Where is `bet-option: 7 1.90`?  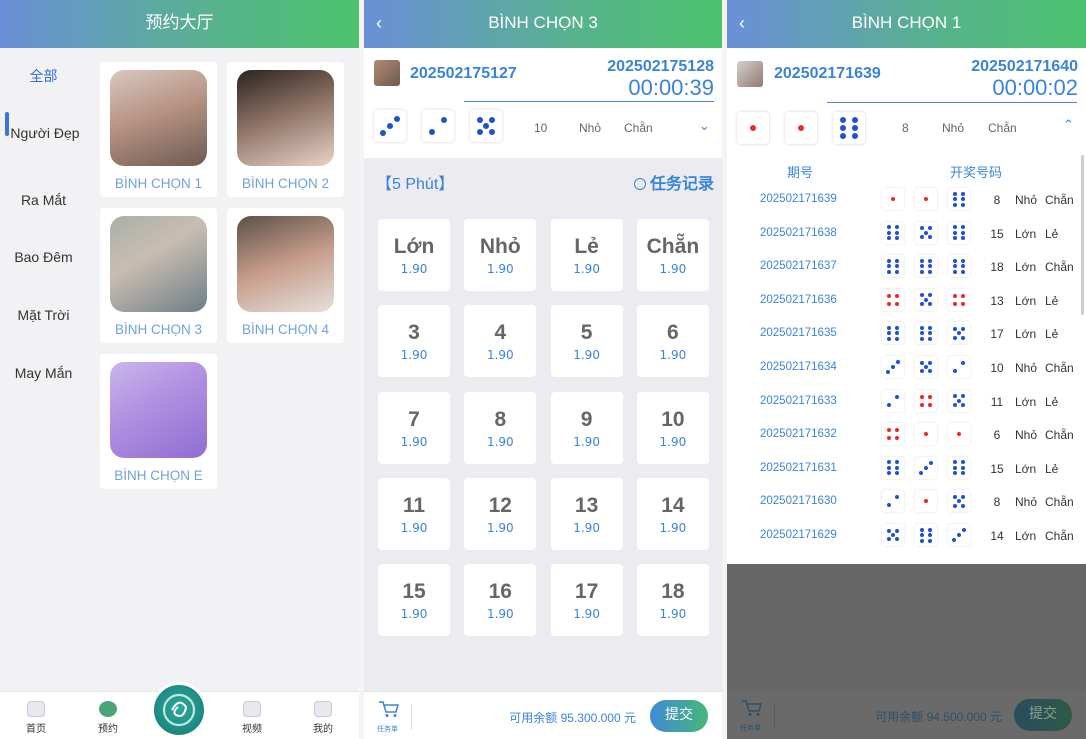 bet-option: 7 1.90 is located at coordinates (414, 427).